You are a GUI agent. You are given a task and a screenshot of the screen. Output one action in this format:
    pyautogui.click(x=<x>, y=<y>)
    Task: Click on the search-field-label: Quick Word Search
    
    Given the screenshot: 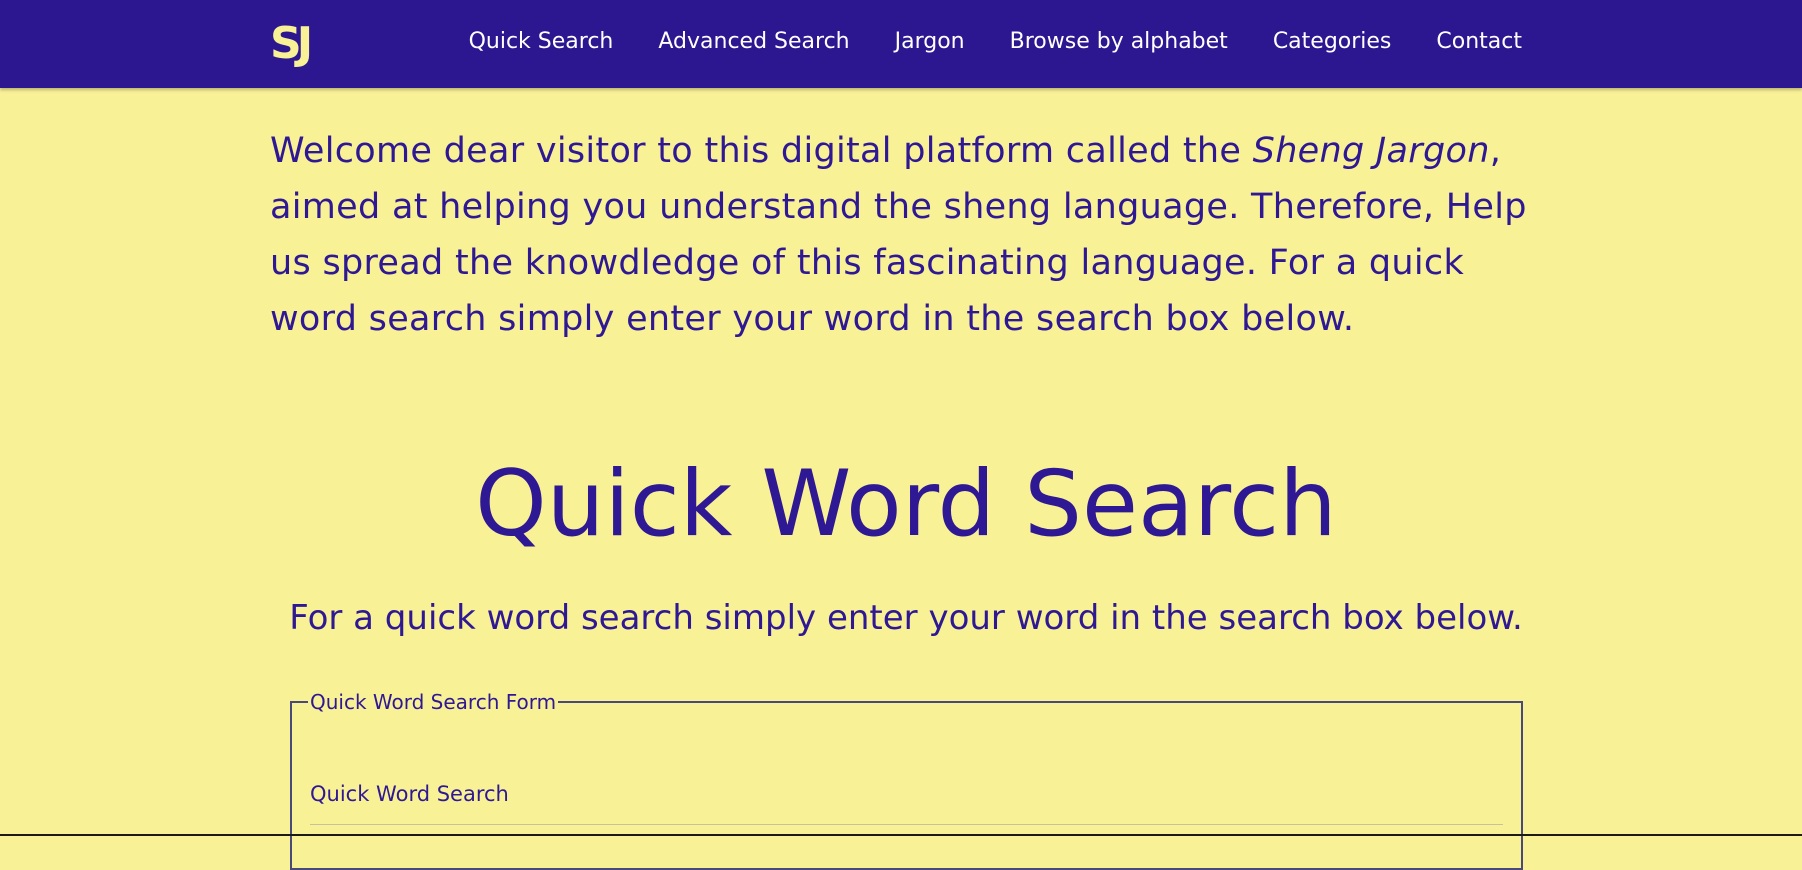 What is the action you would take?
    pyautogui.click(x=409, y=794)
    